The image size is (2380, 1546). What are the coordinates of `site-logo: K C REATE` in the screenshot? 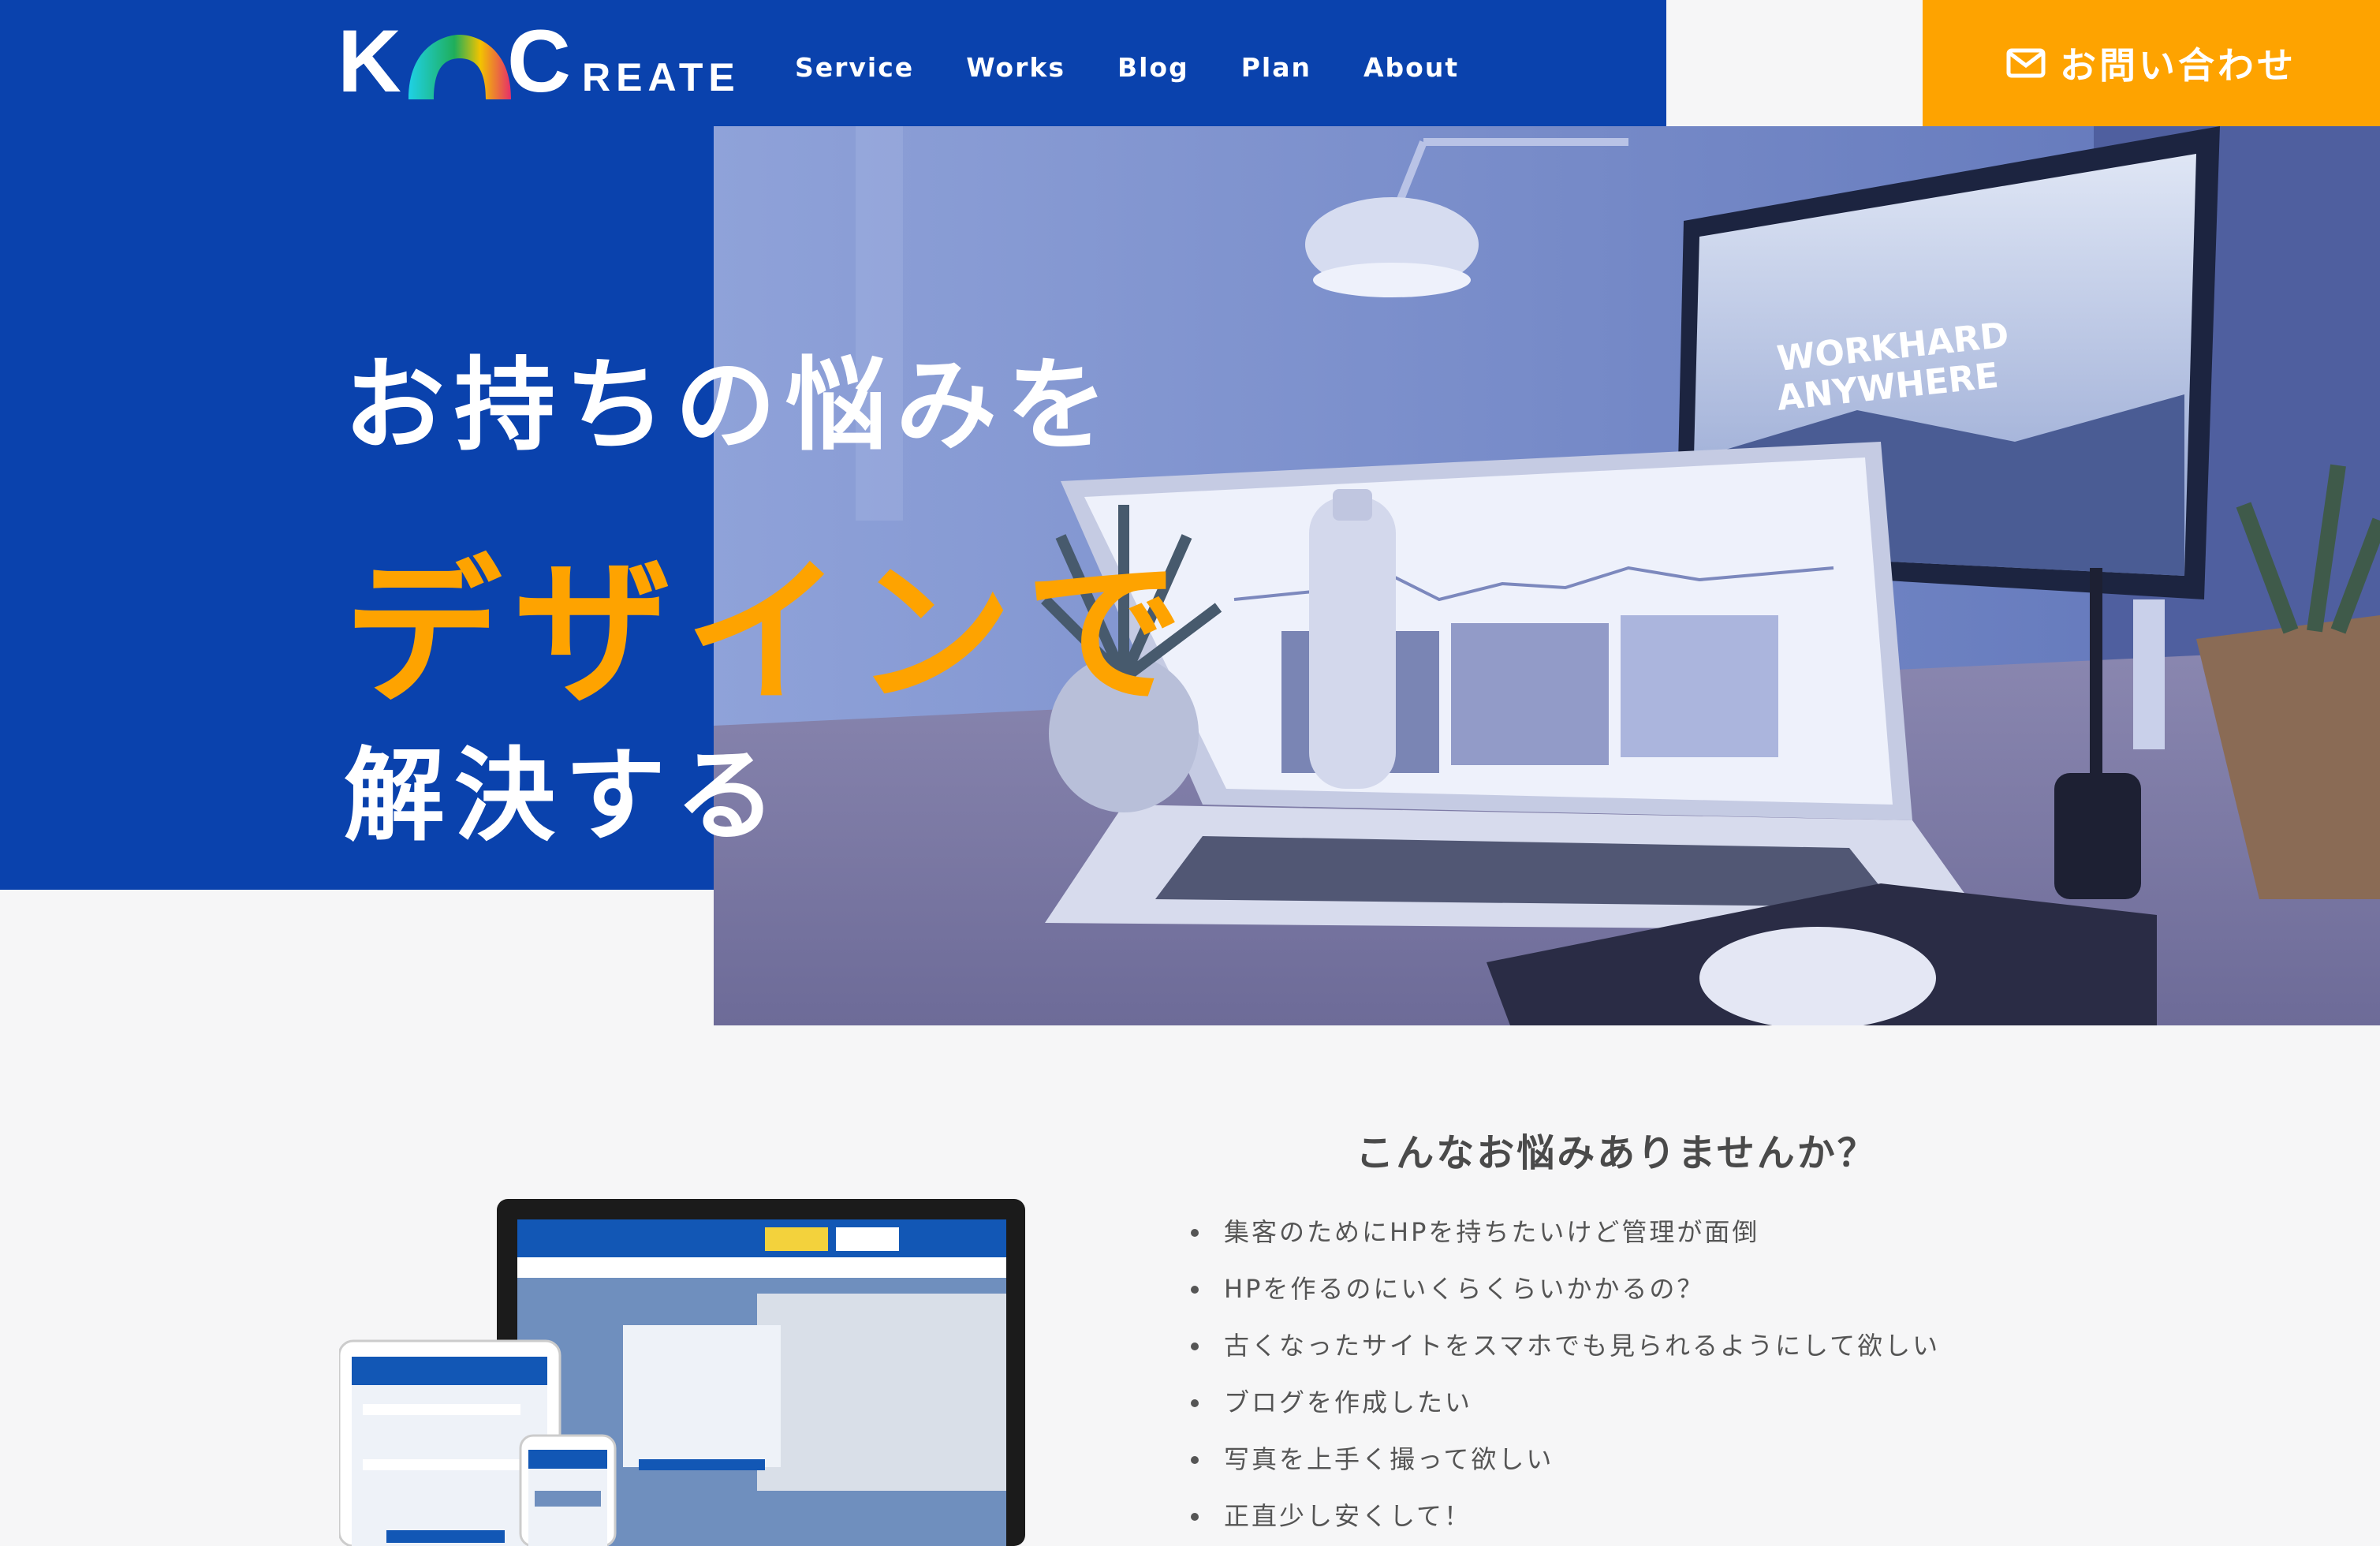 It's located at (536, 61).